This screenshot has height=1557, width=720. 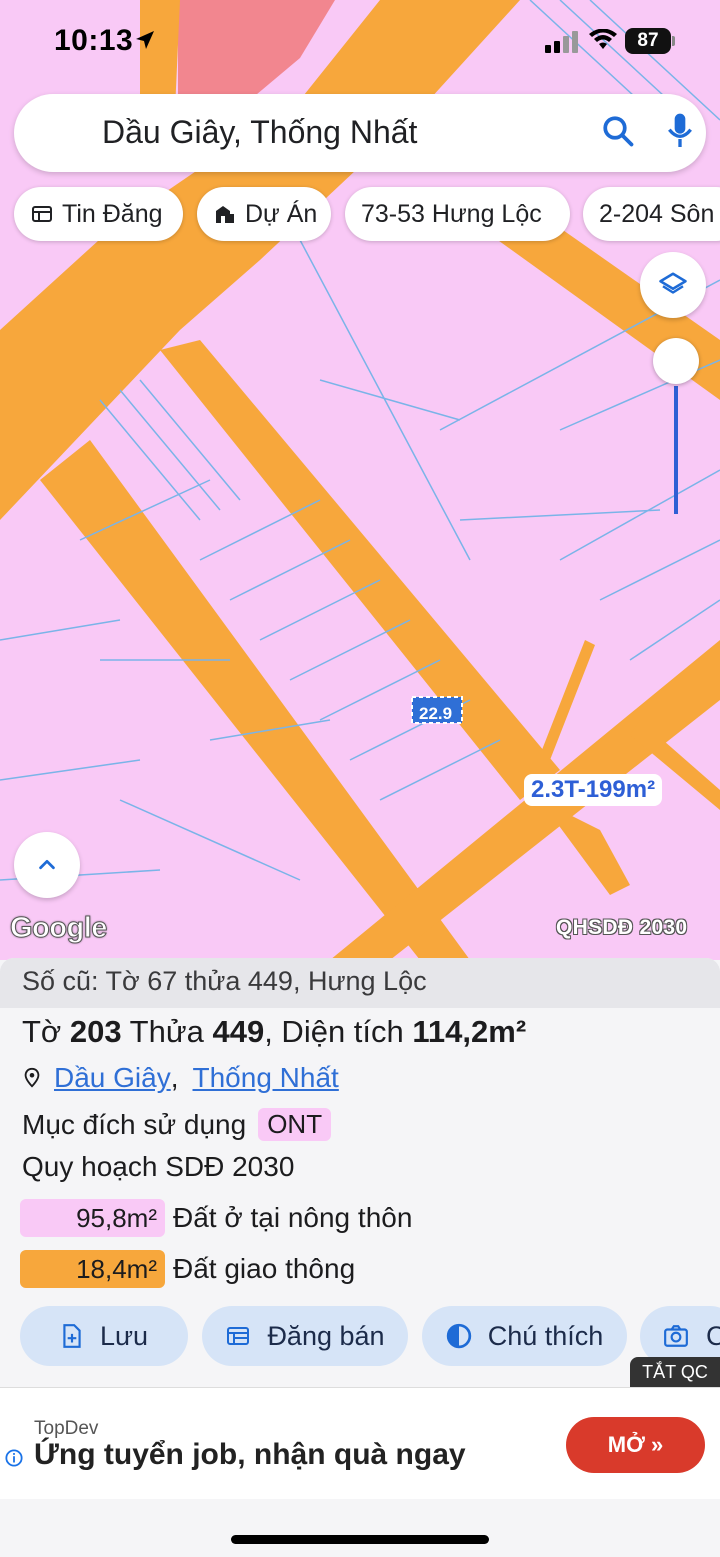 I want to click on parcel-number-label: 22.9, so click(x=436, y=713).